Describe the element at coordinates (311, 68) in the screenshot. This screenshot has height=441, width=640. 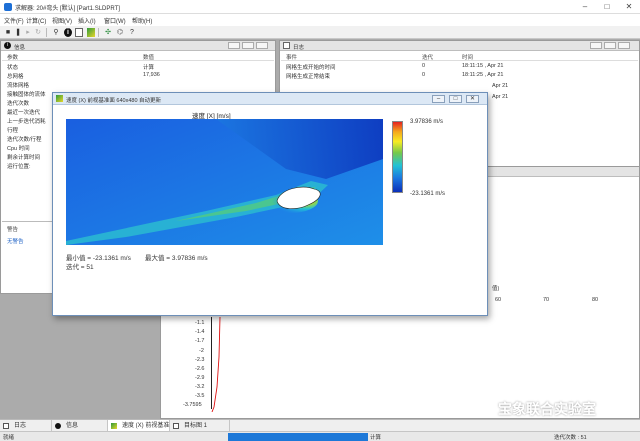
I see `log-row-event: 网格生成开始的时间` at that location.